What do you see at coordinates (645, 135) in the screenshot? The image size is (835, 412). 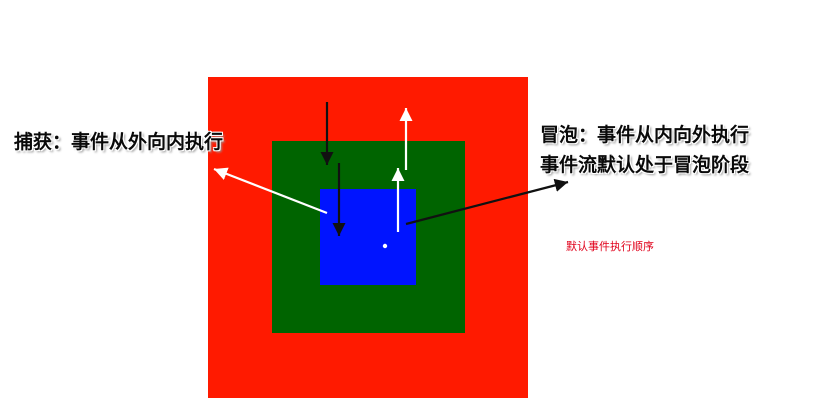 I see `bubble-label: 冒泡：事件从内向外执行` at bounding box center [645, 135].